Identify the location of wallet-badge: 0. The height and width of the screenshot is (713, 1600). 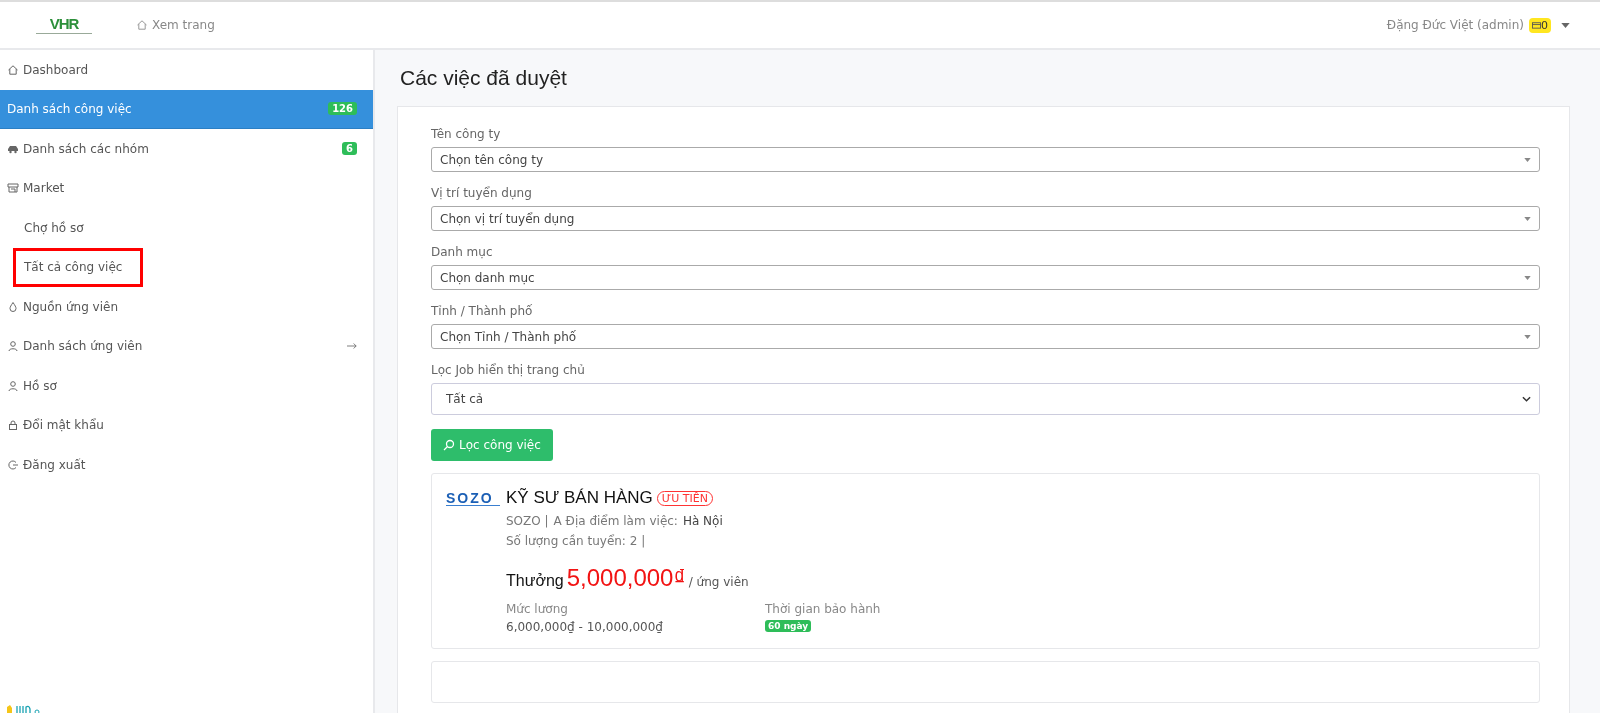
(1540, 25).